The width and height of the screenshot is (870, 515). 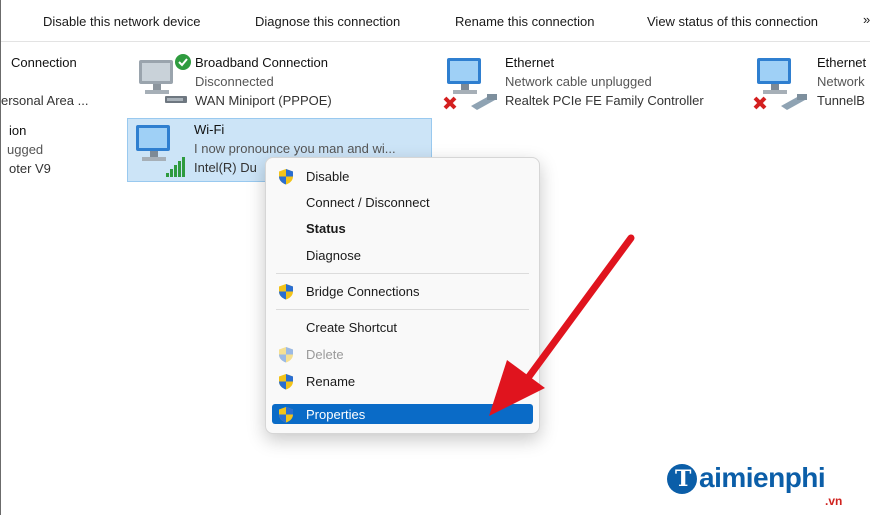 I want to click on menu-item-label: Bridge Connections, so click(x=363, y=291).